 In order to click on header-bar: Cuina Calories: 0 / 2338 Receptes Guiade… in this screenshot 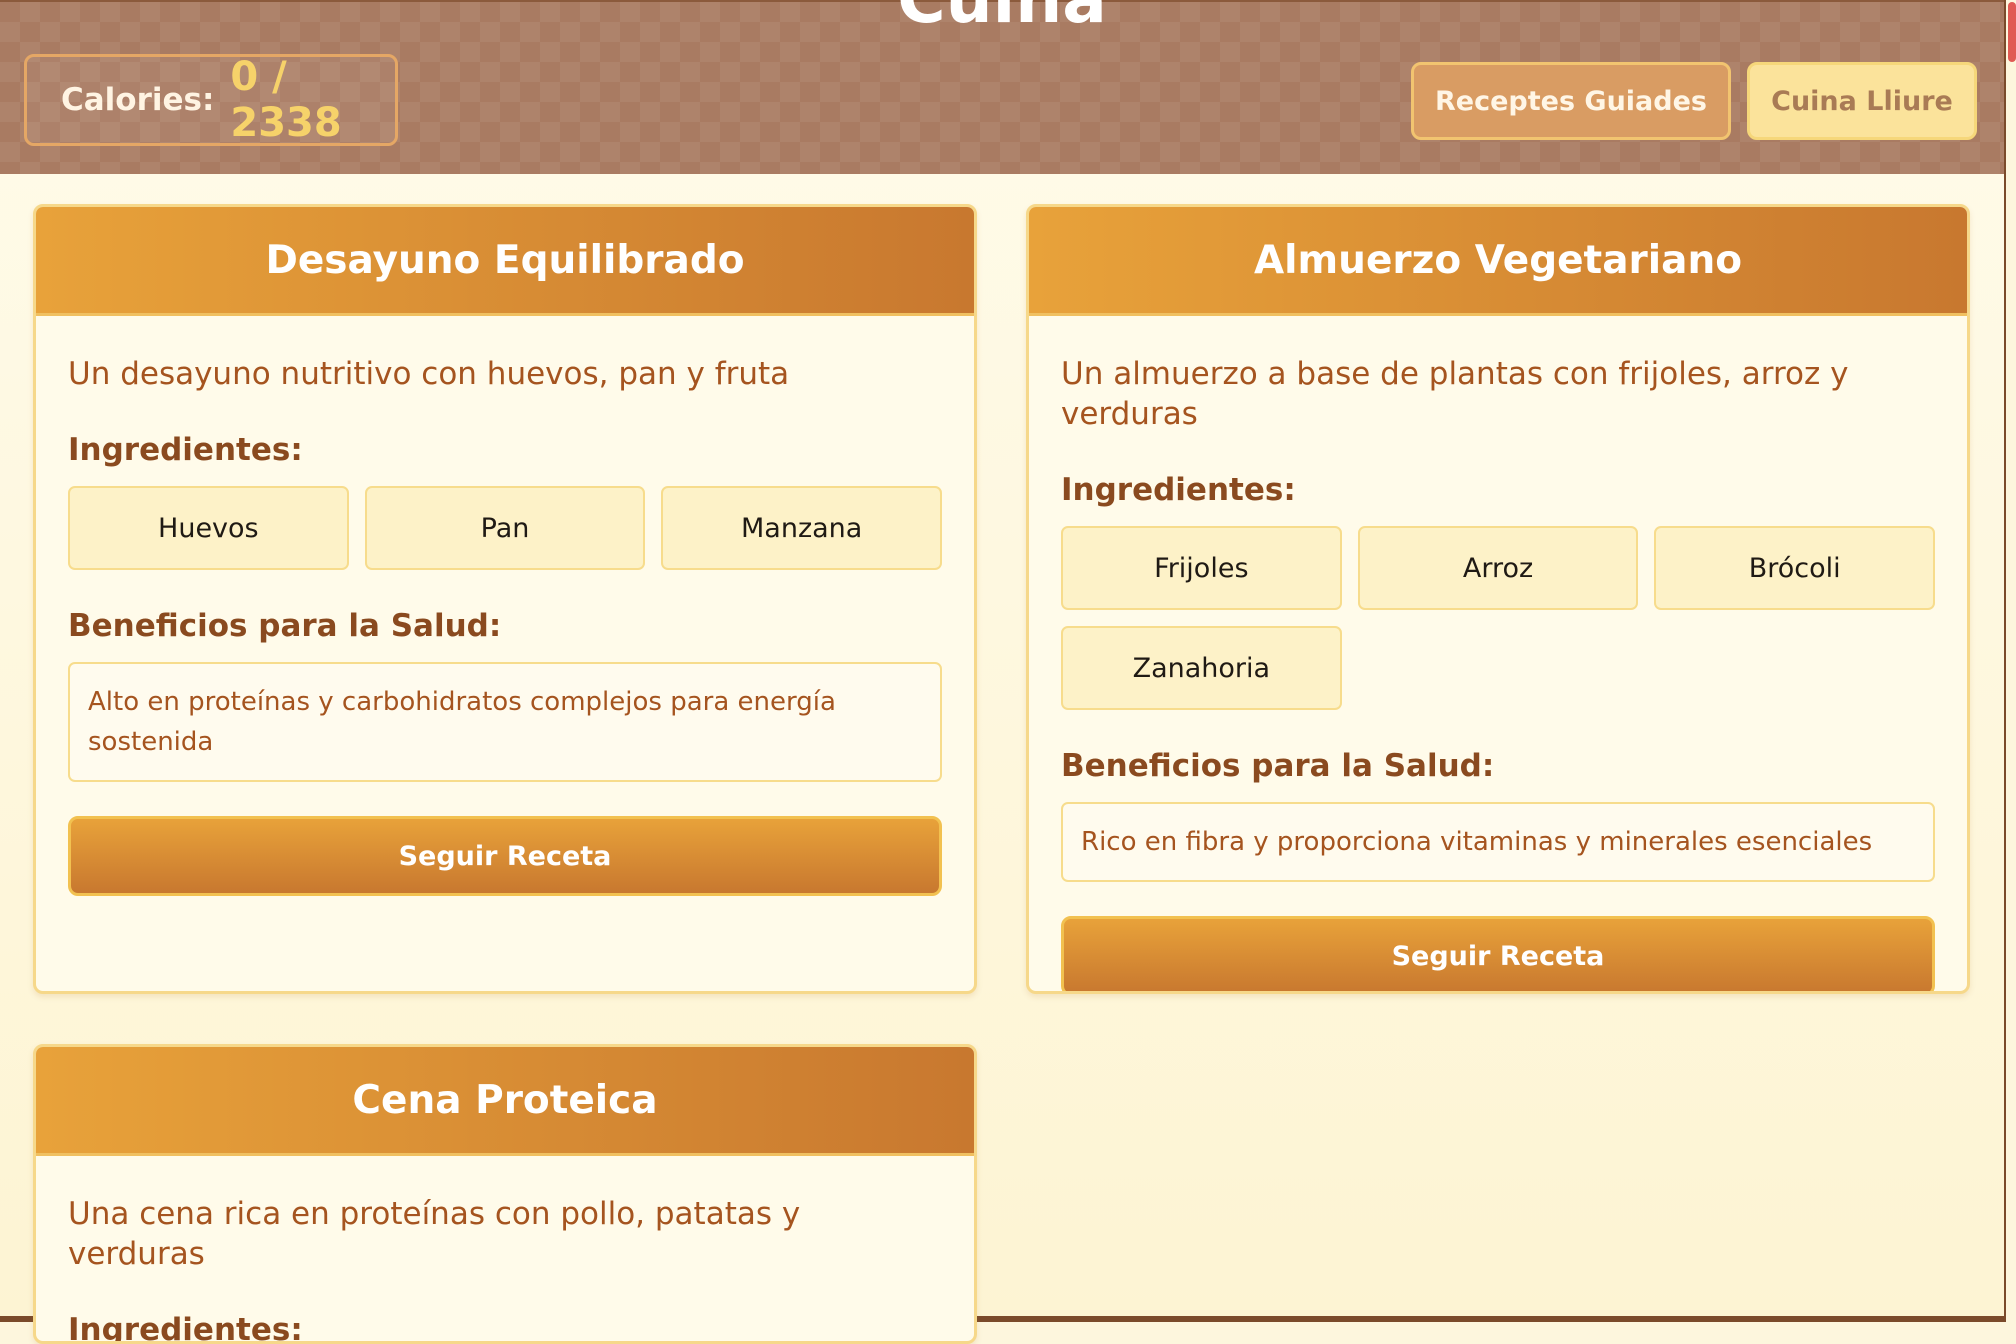, I will do `click(1002, 87)`.